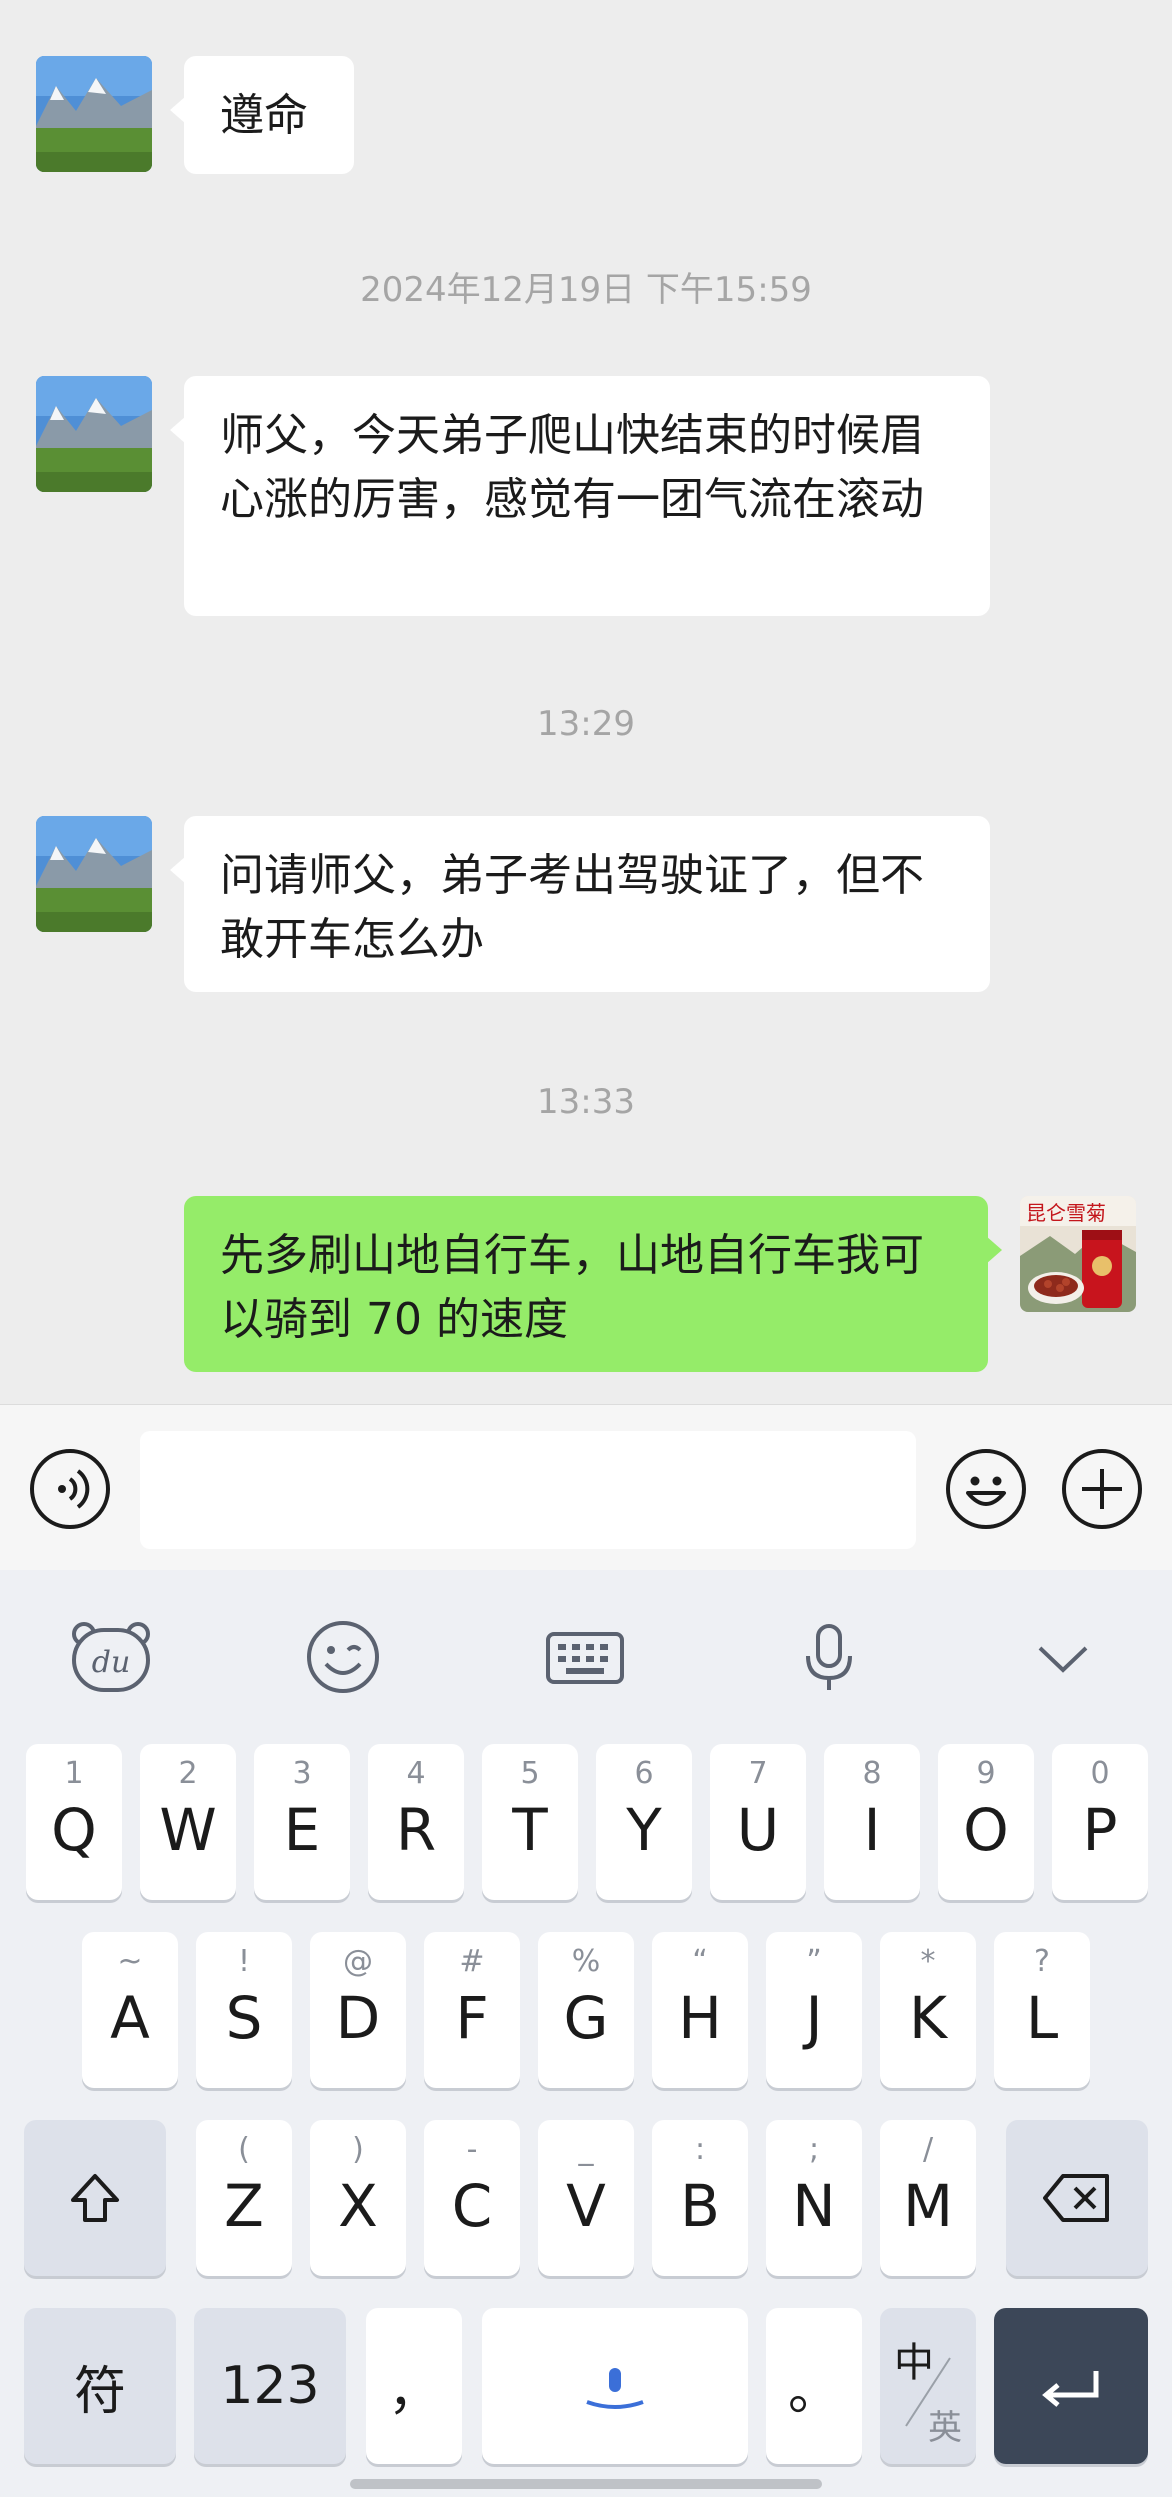 The width and height of the screenshot is (1172, 2497). Describe the element at coordinates (700, 2149) in the screenshot. I see `key-symbol-hint: :` at that location.